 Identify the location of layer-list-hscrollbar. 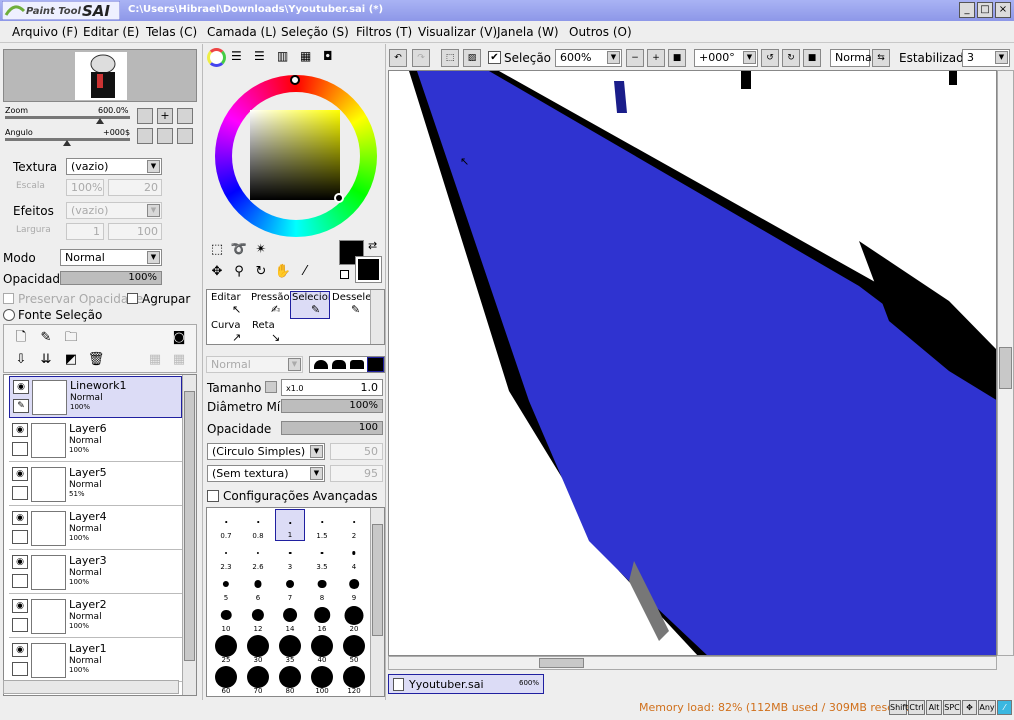
(91, 687).